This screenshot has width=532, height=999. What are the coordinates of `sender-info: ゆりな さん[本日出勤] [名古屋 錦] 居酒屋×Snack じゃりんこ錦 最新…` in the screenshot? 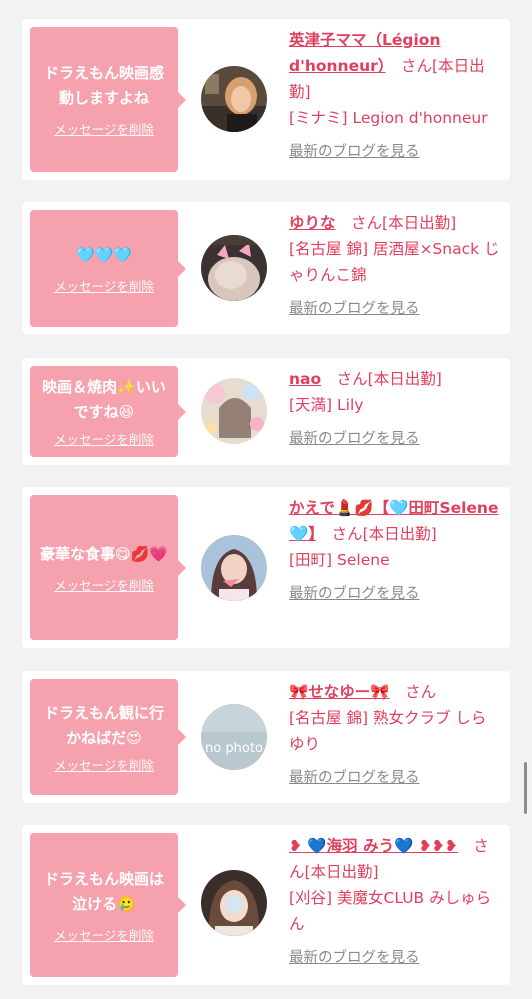 It's located at (395, 266).